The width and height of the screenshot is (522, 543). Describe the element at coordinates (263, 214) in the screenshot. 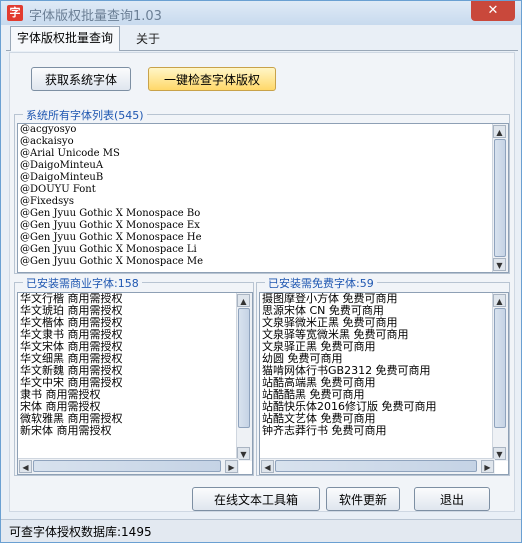

I see `list-item: @Gen Jyuu Gothic X Monospace Bo` at that location.